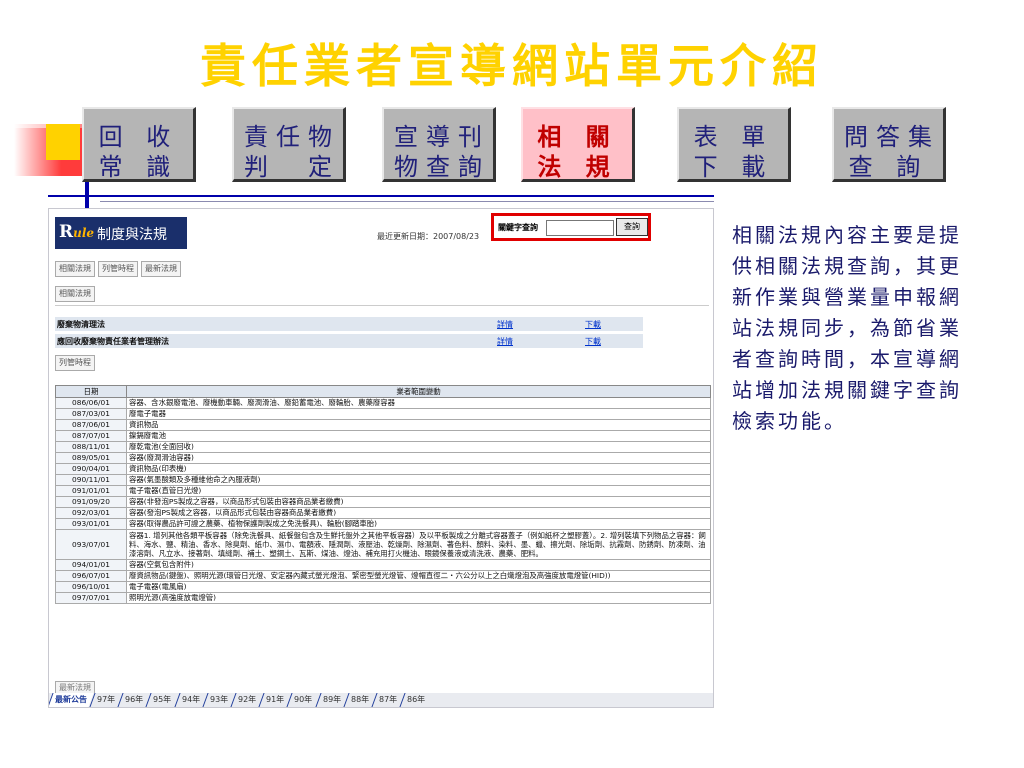 This screenshot has height=768, width=1024. I want to click on row-date: 096/07/01, so click(91, 576).